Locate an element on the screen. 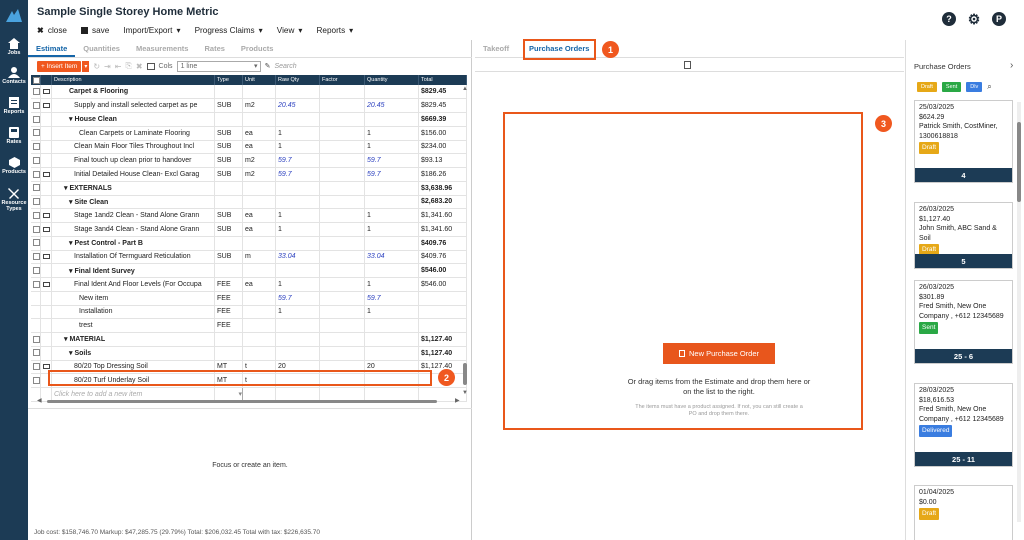  cell-description: ▾ Pest Control - Part B is located at coordinates (133, 243).